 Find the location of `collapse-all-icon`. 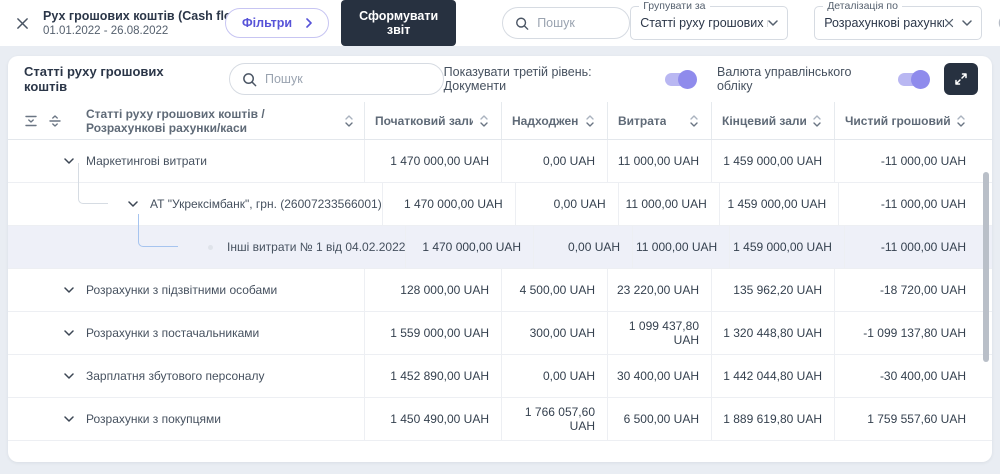

collapse-all-icon is located at coordinates (31, 121).